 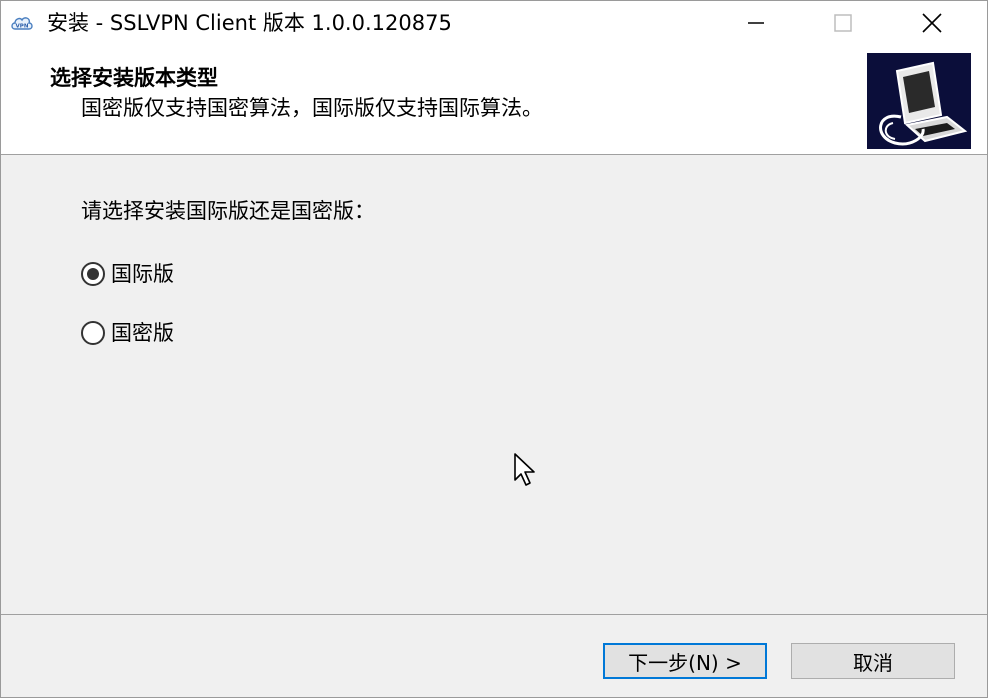 I want to click on svg-text: VPN, so click(x=22, y=27).